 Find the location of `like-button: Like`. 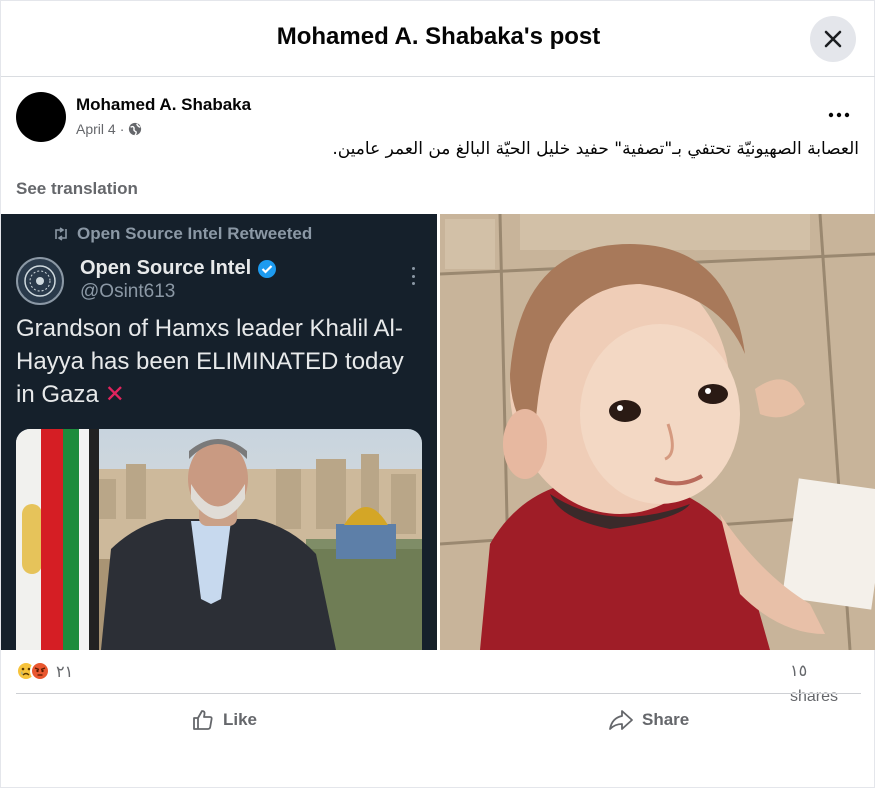

like-button: Like is located at coordinates (224, 720).